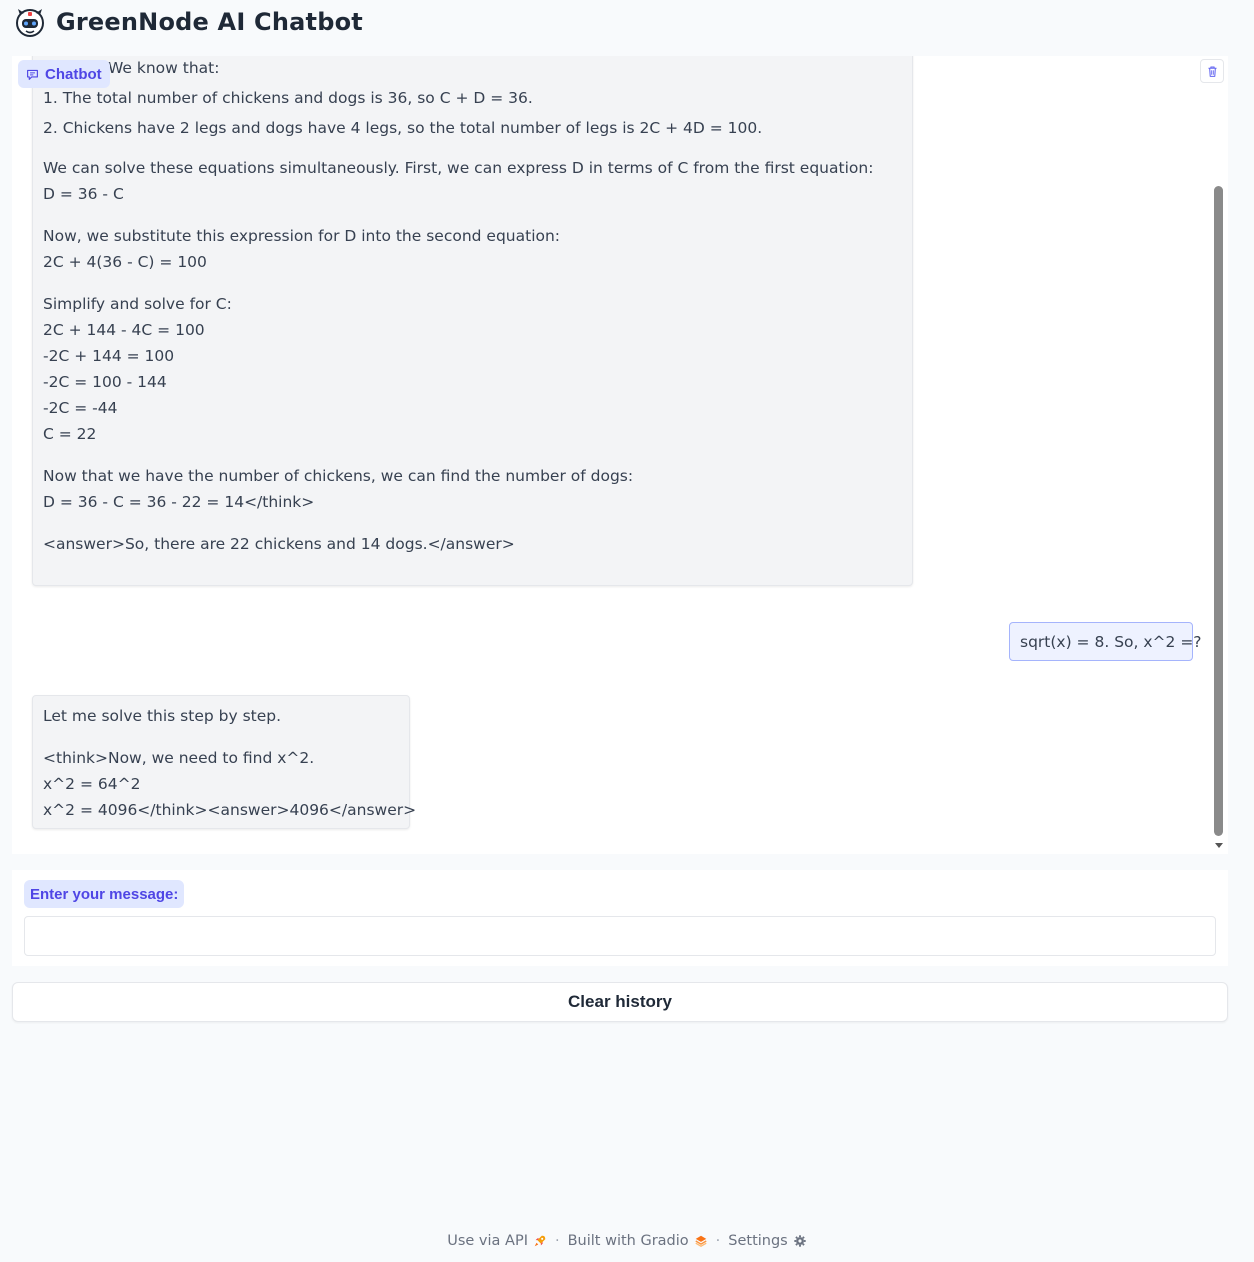 The height and width of the screenshot is (1262, 1254). I want to click on clear-chat-button, so click(1212, 71).